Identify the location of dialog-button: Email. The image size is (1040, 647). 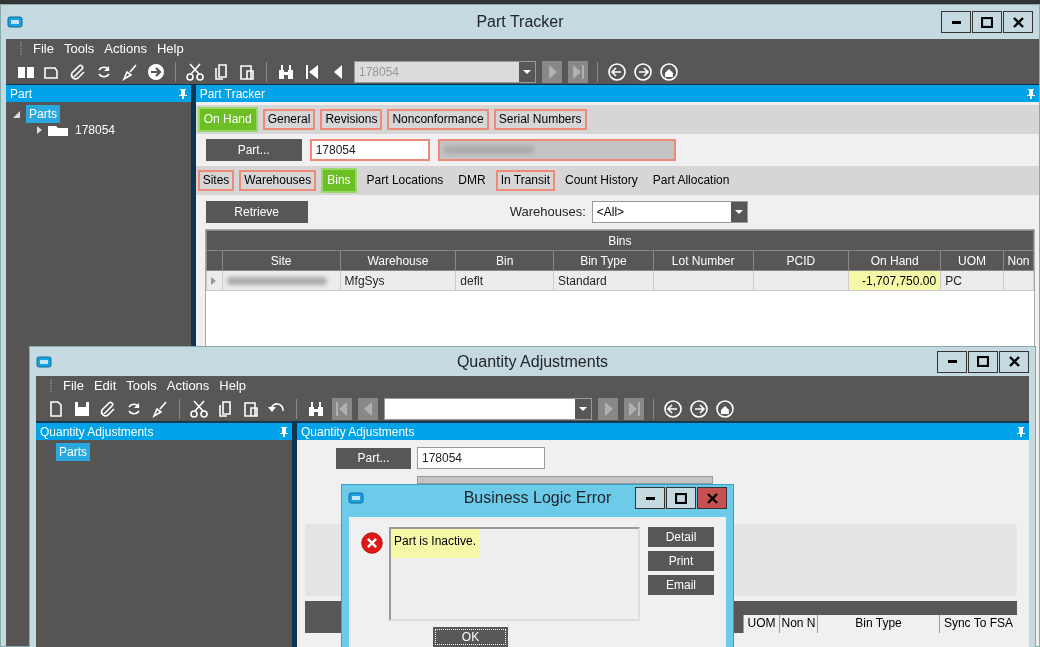
(681, 585).